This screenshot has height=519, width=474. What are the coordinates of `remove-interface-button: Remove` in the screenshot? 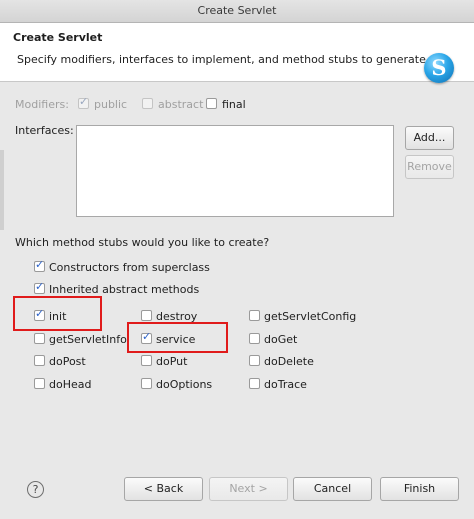 It's located at (429, 167).